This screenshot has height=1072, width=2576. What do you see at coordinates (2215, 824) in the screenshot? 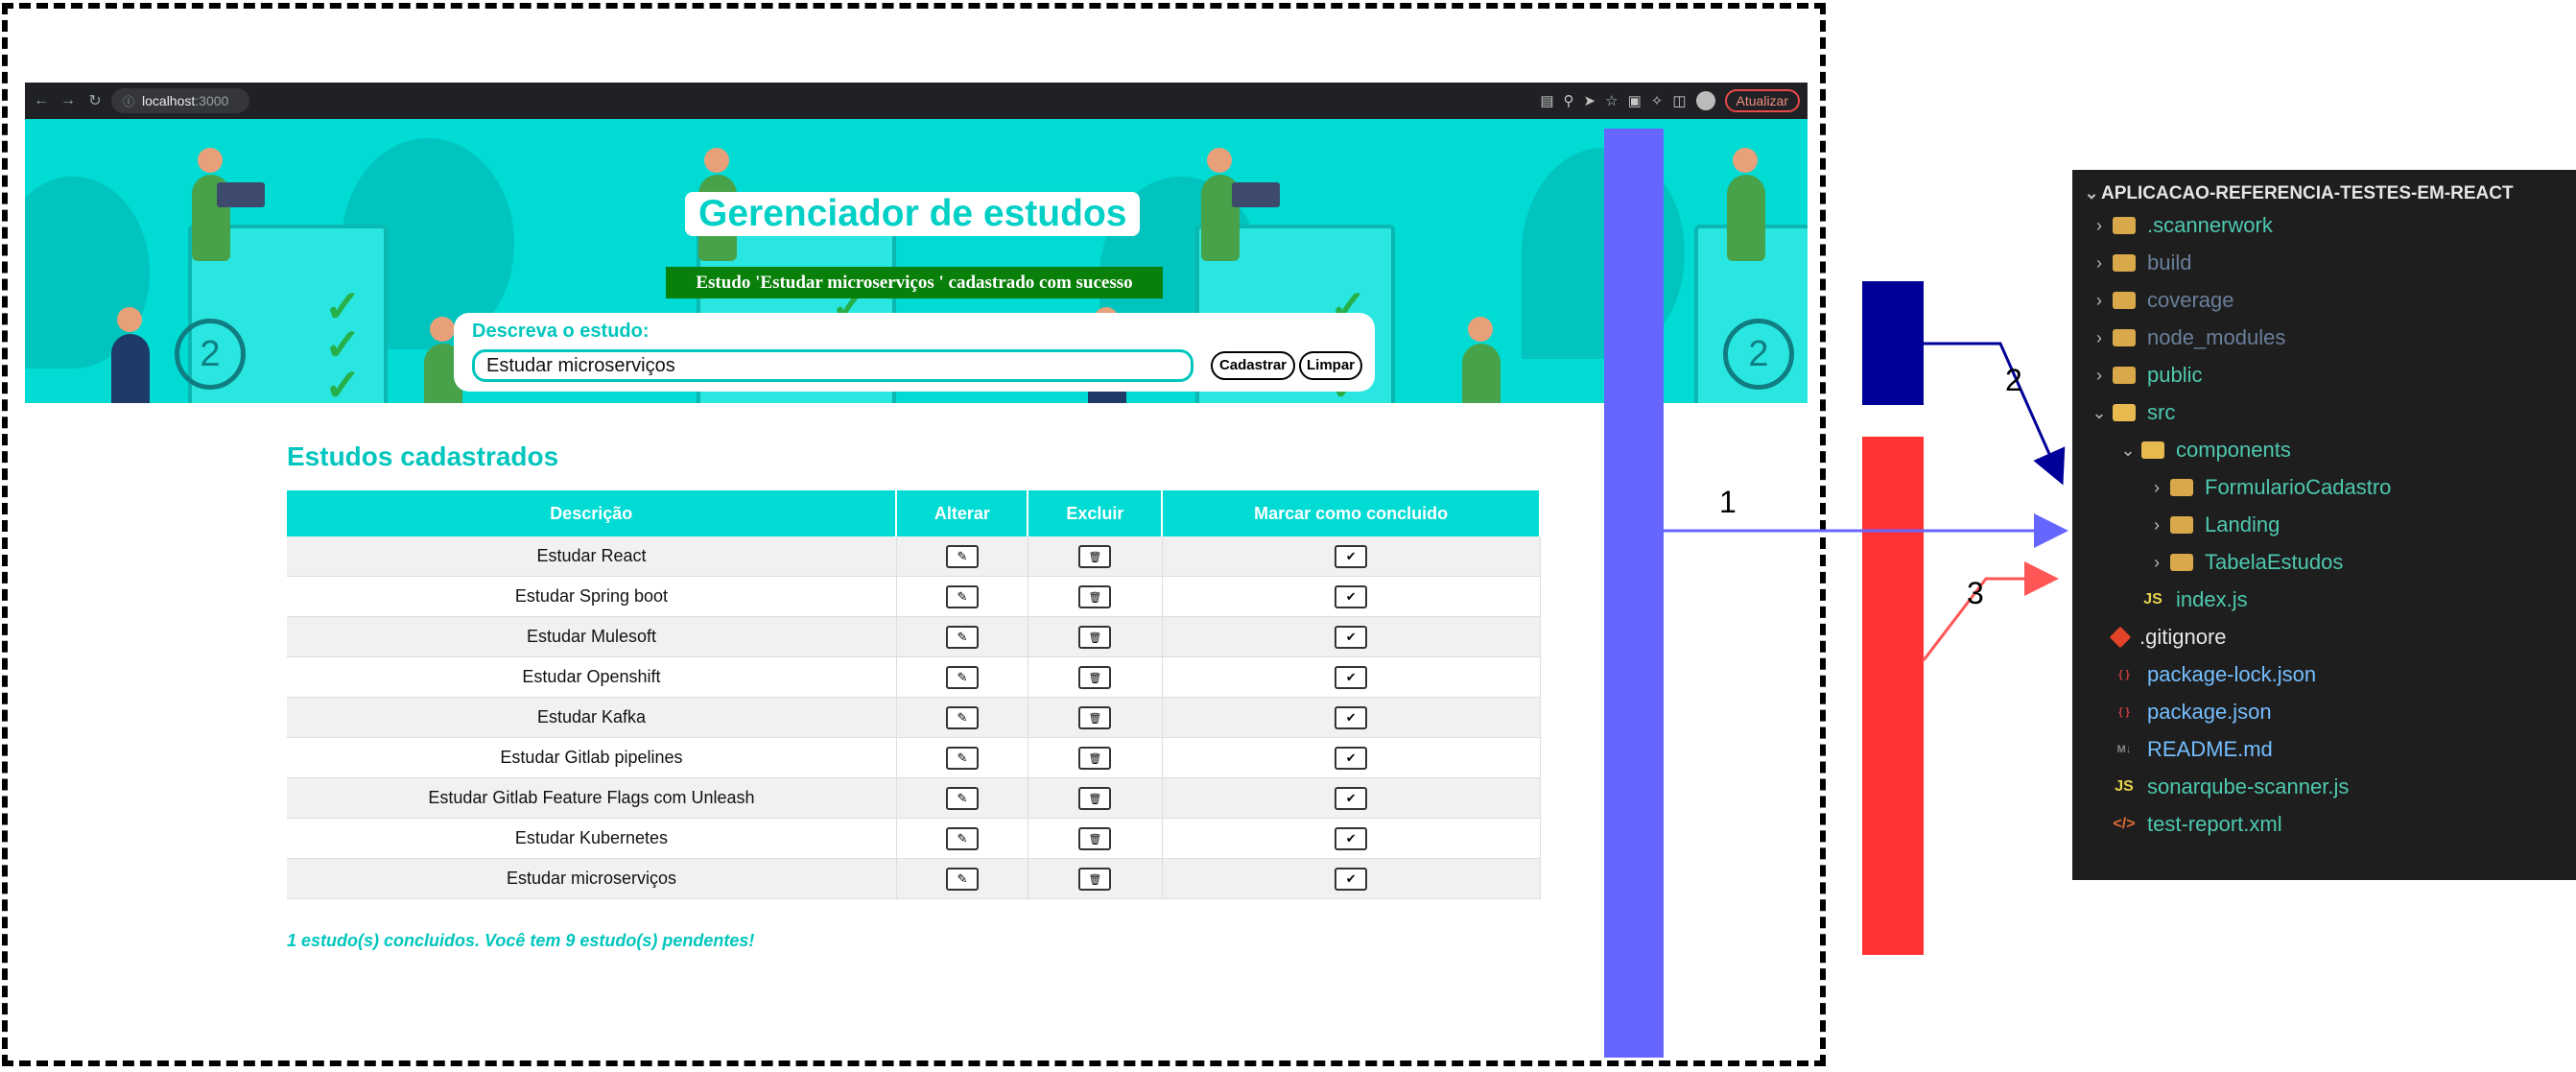
I see `tree-item-label: test-report.xml` at bounding box center [2215, 824].